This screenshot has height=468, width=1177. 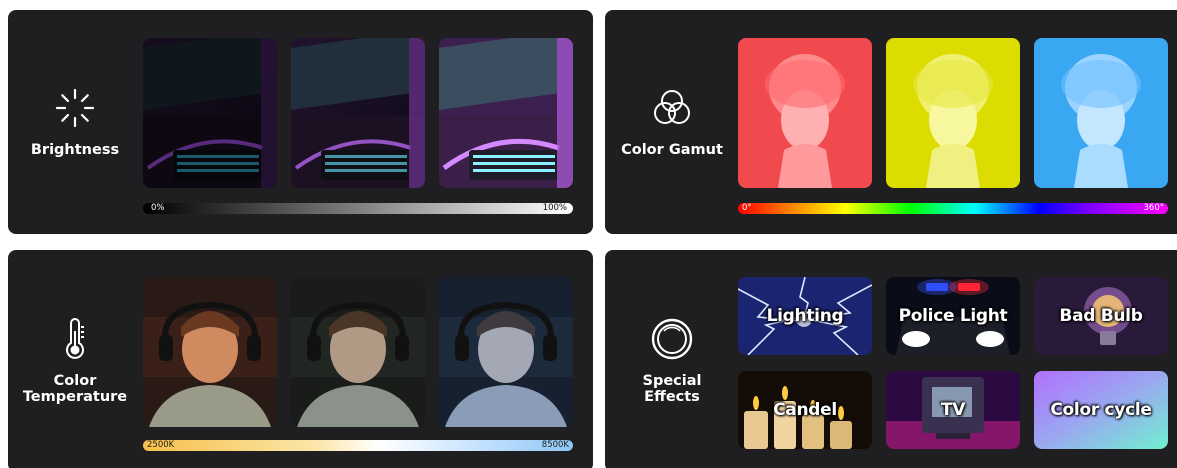 I want to click on color-gamut-feature: Color Gamut, so click(x=672, y=122).